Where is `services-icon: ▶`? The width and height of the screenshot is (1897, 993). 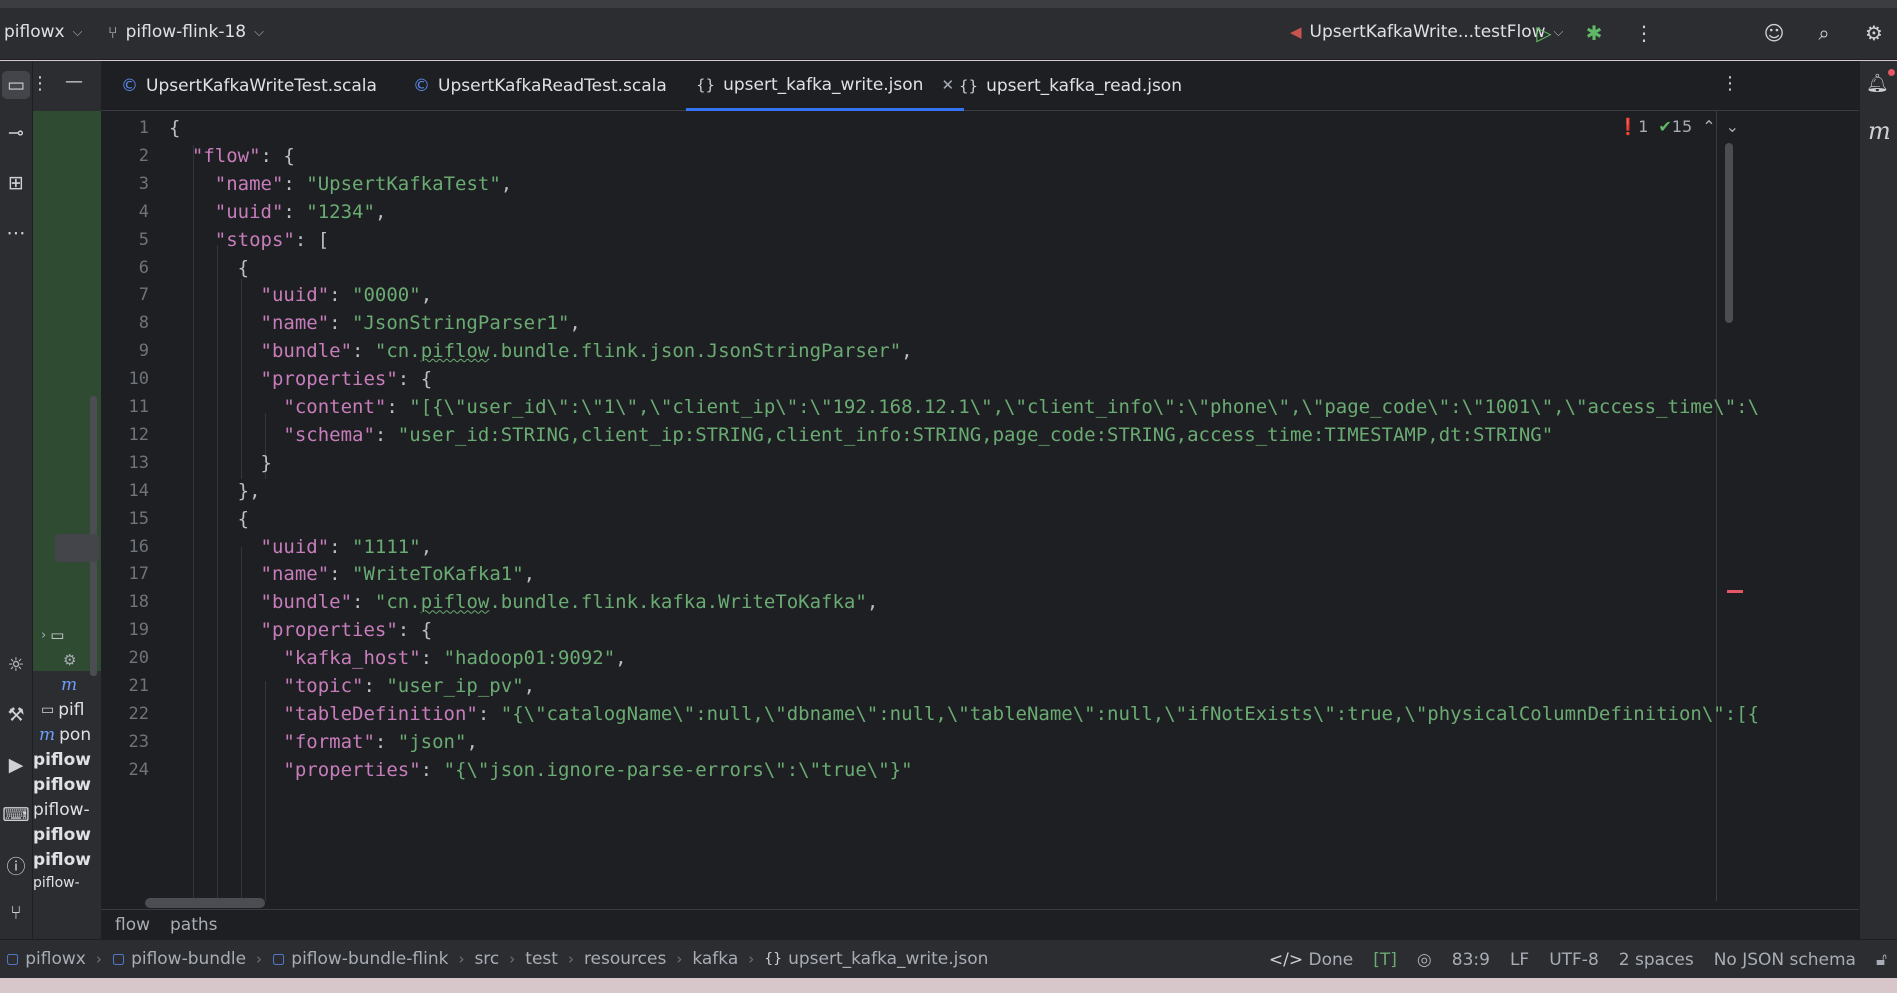 services-icon: ▶ is located at coordinates (16, 765).